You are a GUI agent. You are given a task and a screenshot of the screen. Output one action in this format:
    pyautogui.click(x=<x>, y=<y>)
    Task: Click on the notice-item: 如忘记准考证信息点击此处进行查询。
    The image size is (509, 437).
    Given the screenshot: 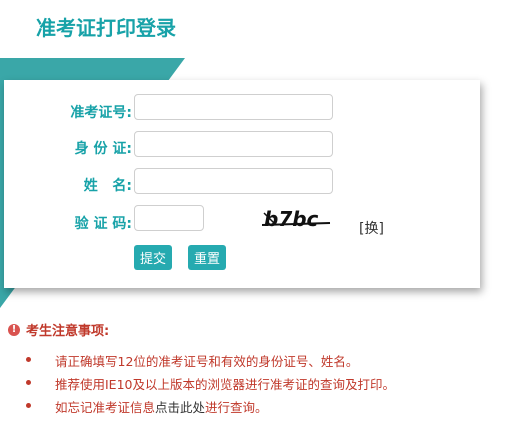 What is the action you would take?
    pyautogui.click(x=197, y=408)
    